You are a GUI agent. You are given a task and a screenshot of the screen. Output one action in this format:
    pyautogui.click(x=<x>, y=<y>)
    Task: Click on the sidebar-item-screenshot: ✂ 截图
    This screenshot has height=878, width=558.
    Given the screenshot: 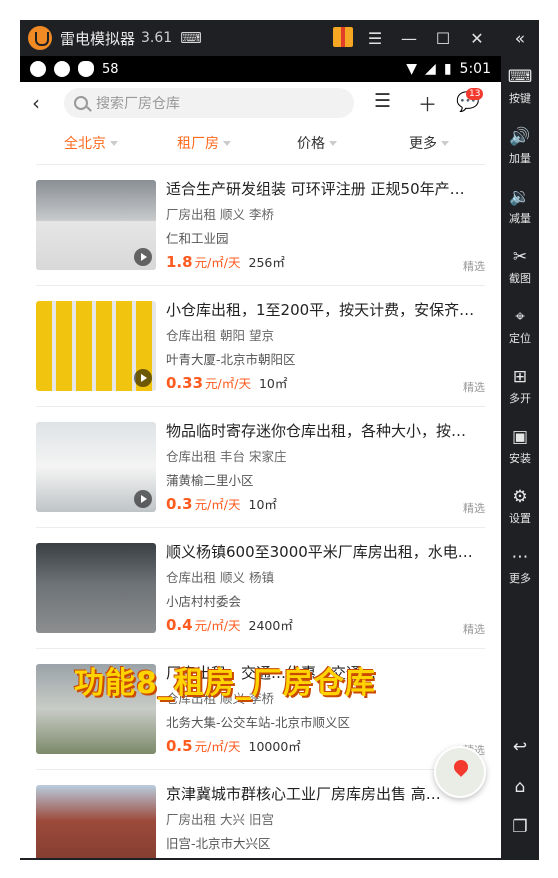 What is the action you would take?
    pyautogui.click(x=520, y=266)
    